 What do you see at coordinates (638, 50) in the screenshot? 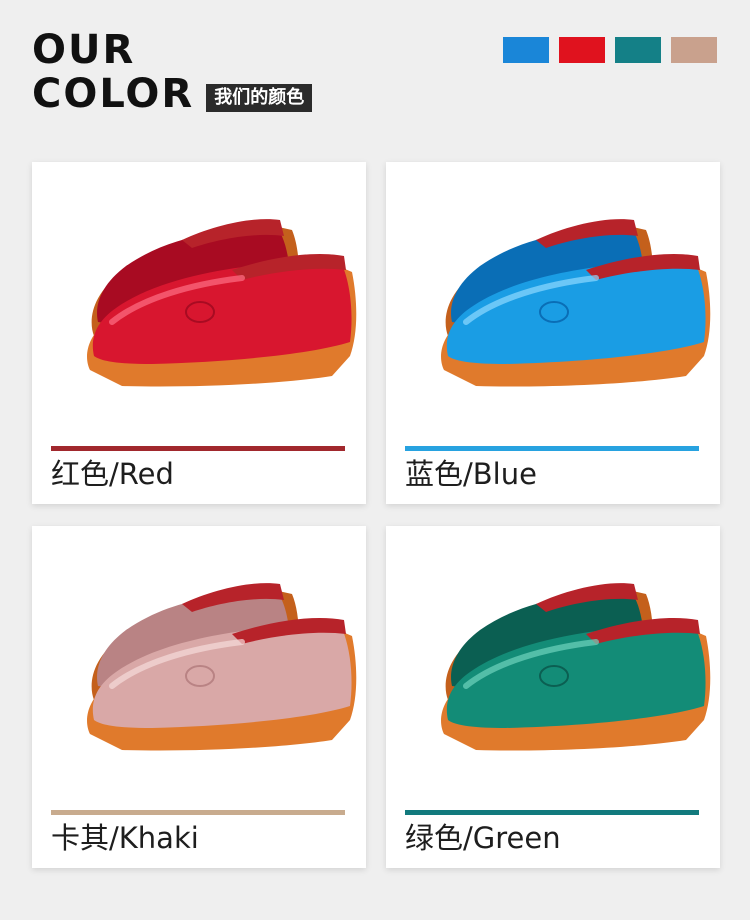
I see `swatch-teal` at bounding box center [638, 50].